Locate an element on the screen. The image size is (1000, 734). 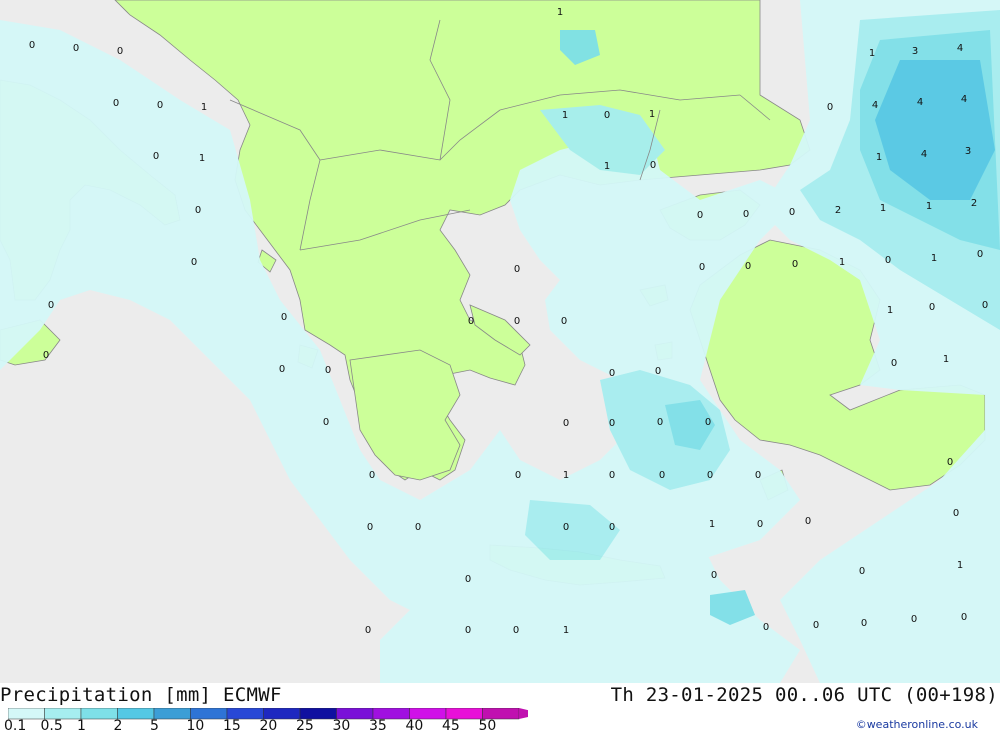
scale-label: 15 is located at coordinates (232, 726).